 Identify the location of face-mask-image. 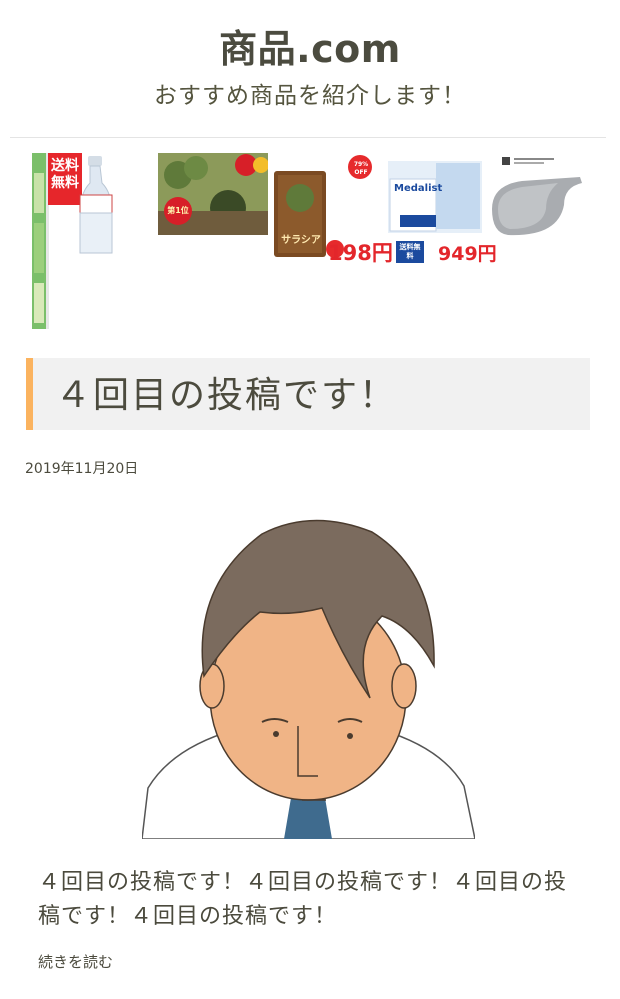
(537, 196).